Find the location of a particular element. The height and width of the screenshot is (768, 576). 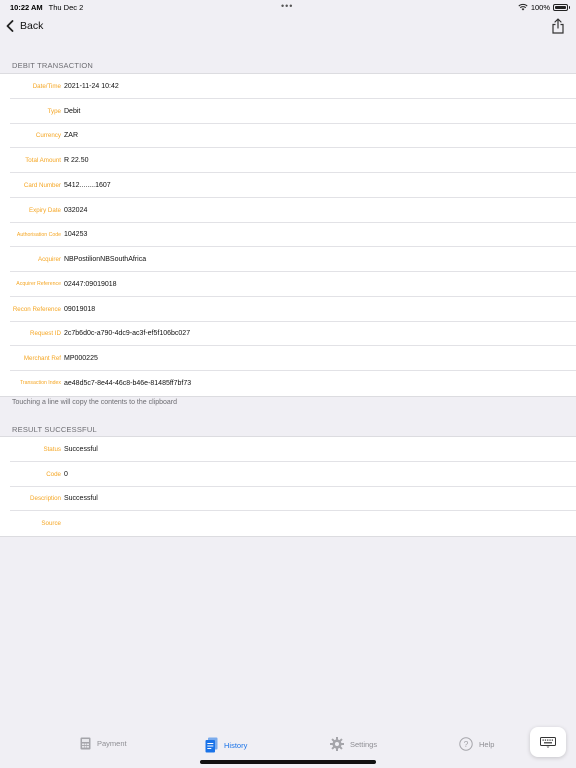

row-key: Total Amount is located at coordinates (43, 161).